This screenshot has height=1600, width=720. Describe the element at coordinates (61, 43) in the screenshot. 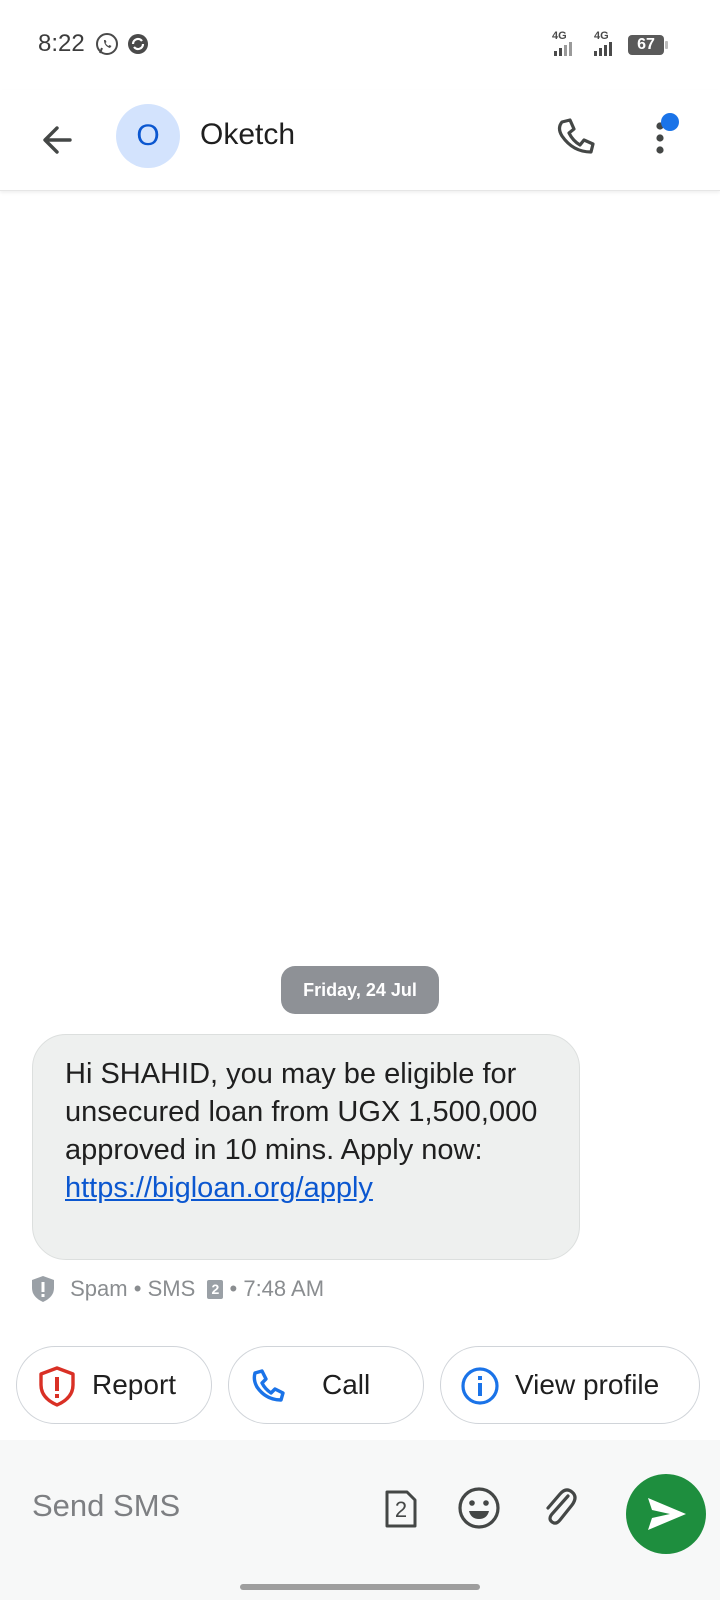

I see `status-time: 8:22` at that location.